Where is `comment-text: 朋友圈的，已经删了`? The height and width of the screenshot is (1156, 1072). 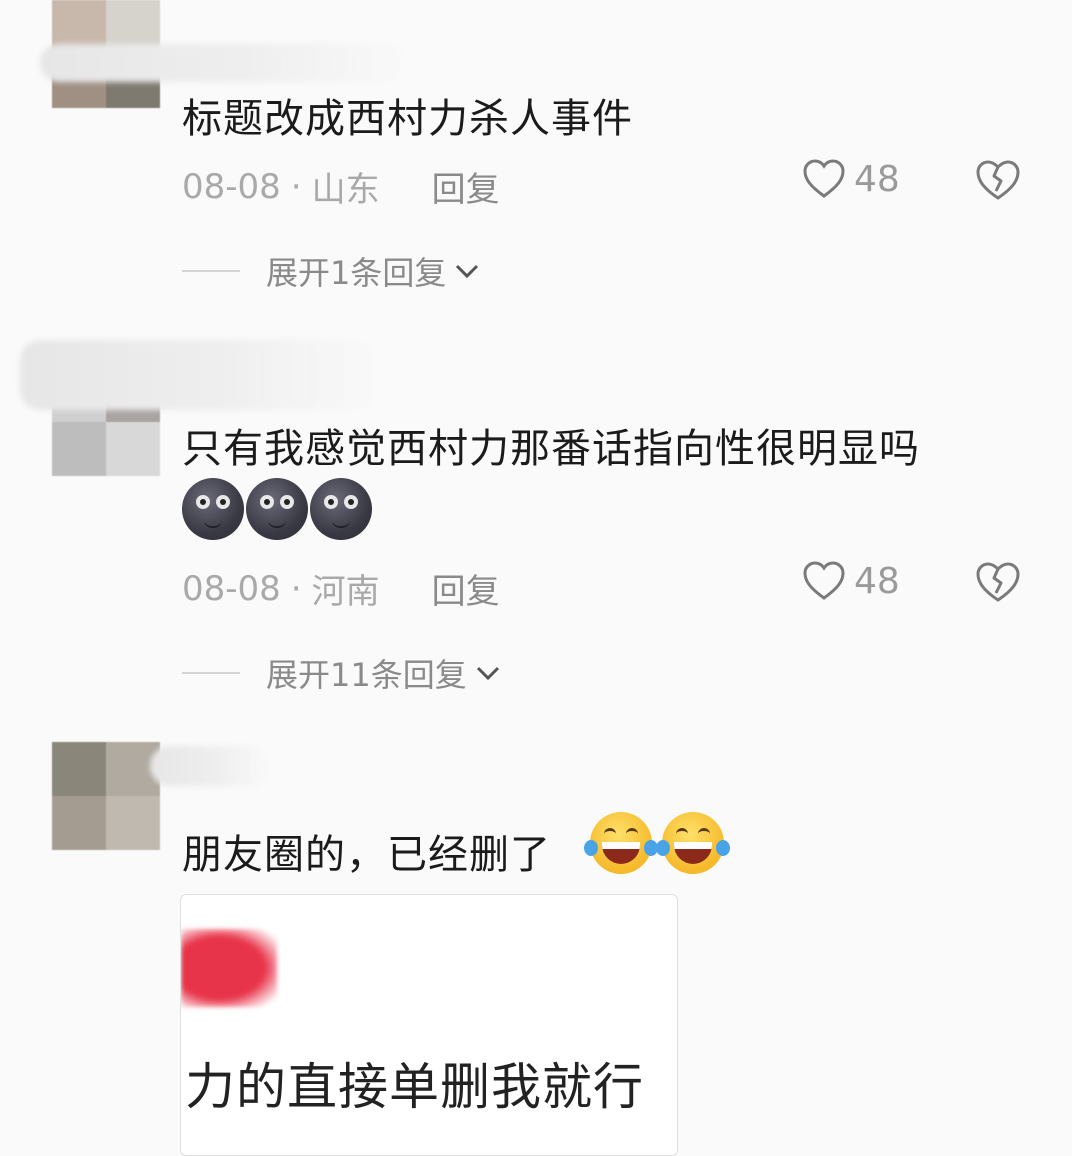
comment-text: 朋友圈的，已经删了 is located at coordinates (366, 855).